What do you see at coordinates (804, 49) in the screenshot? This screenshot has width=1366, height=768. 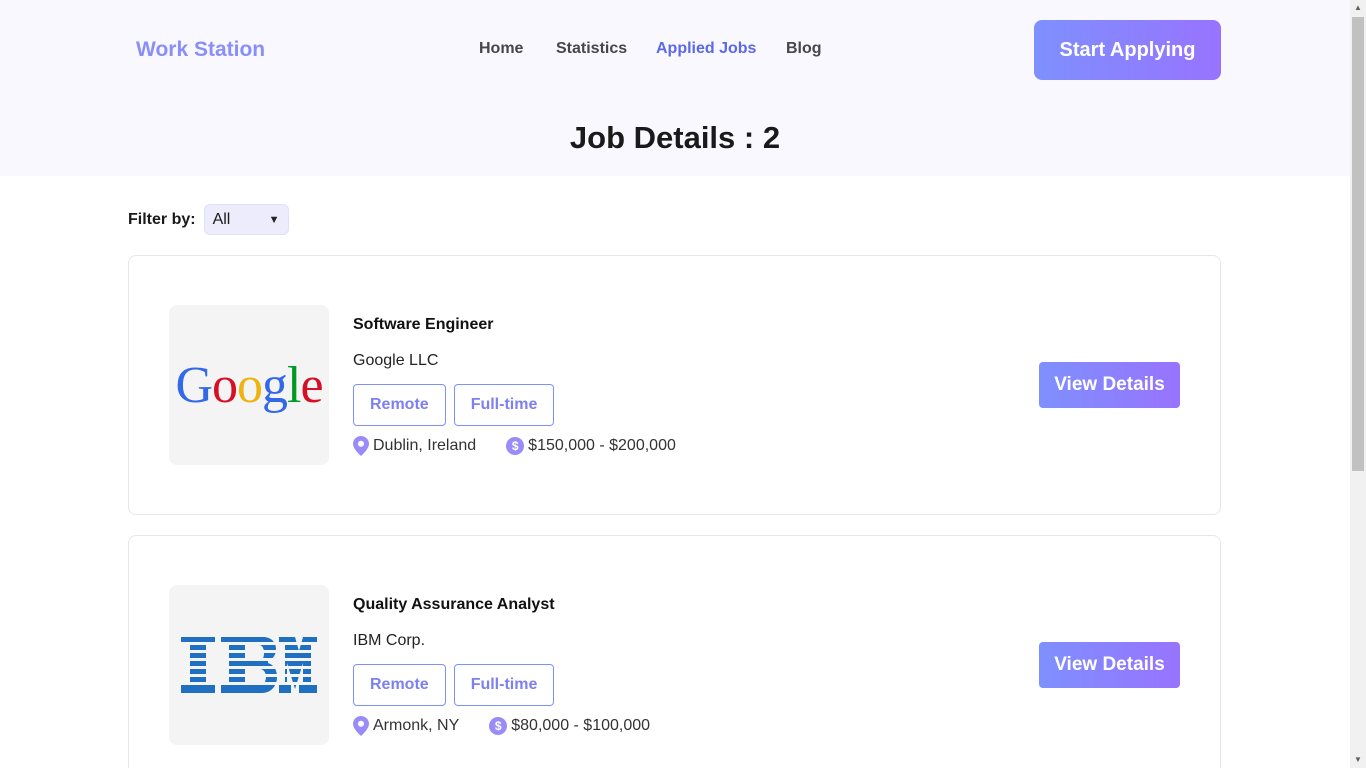 I see `nav-blog: Blog` at bounding box center [804, 49].